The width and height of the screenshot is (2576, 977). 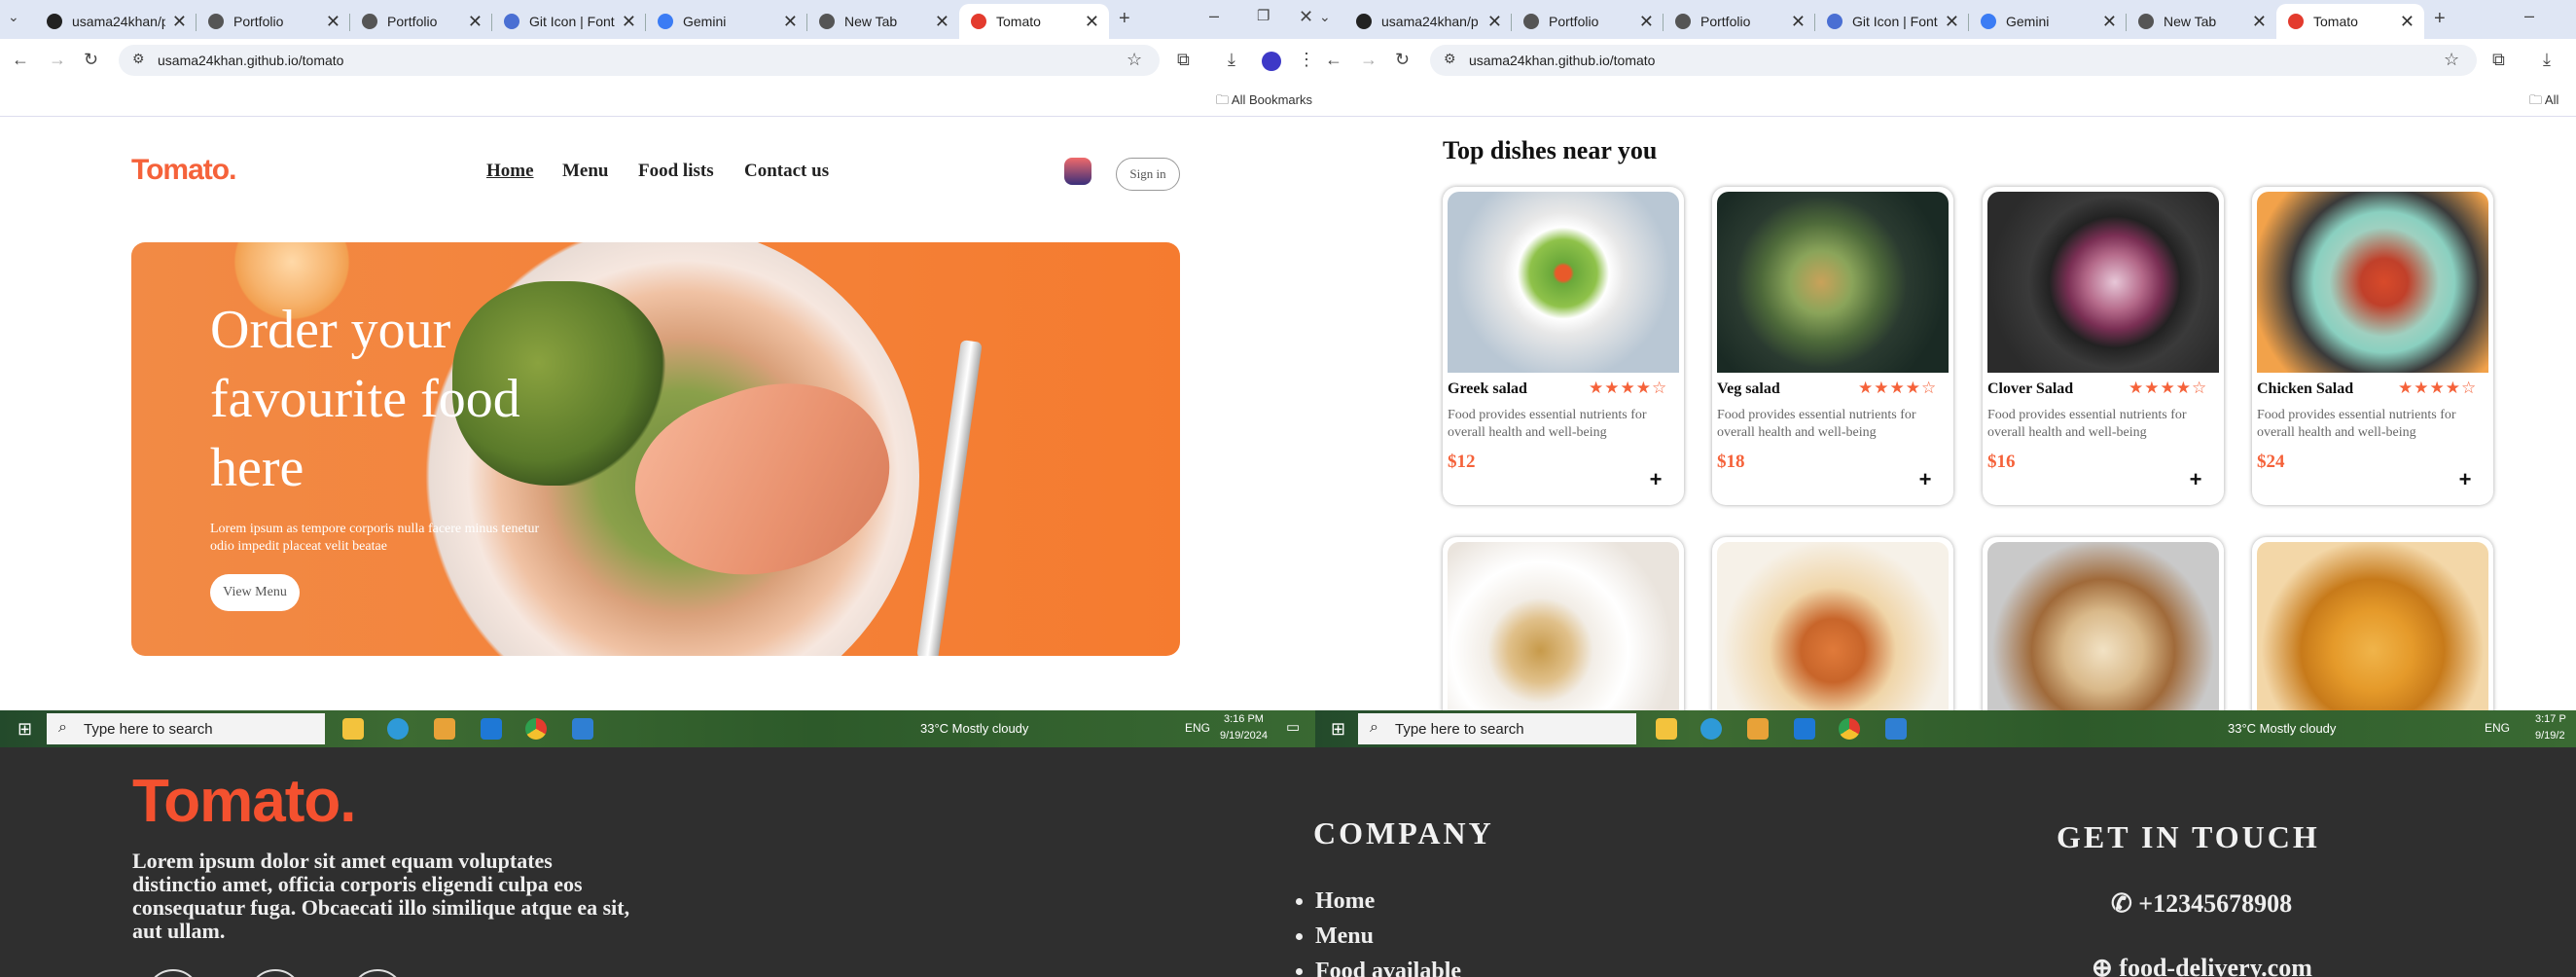 I want to click on tab-gemini: Gemini ✕, so click(x=726, y=21).